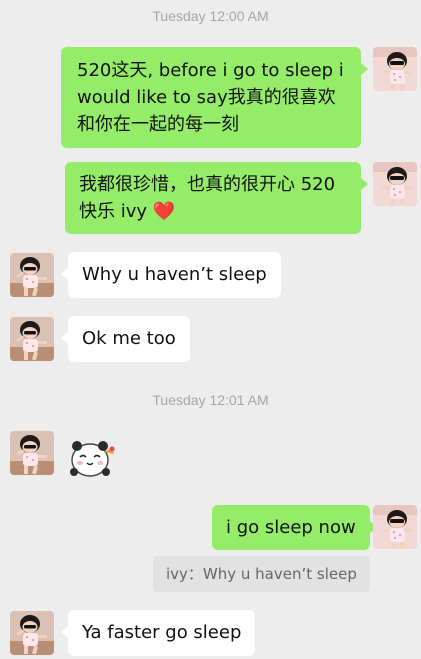  Describe the element at coordinates (207, 198) in the screenshot. I see `message-text: 我都很珍惜，也真的很开心 520 快乐 ivy` at that location.